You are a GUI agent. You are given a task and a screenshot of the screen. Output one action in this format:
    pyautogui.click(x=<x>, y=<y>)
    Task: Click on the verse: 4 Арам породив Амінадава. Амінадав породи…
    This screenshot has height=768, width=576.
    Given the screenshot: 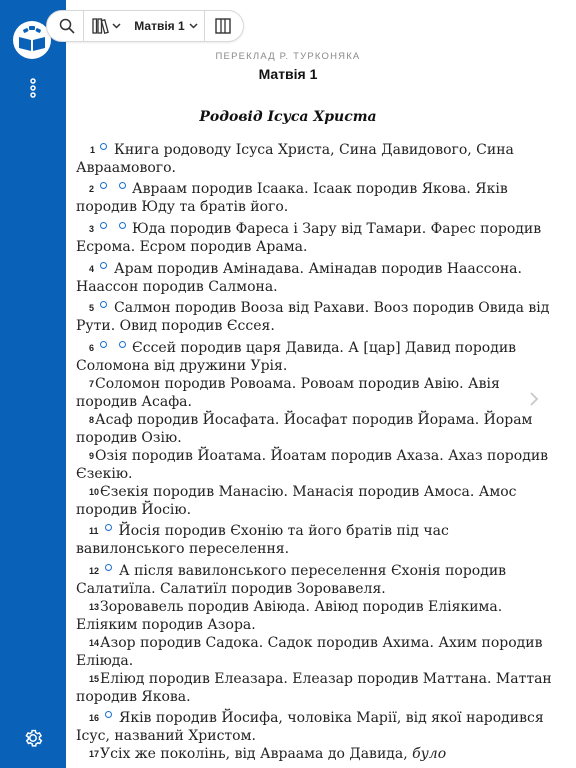 What is the action you would take?
    pyautogui.click(x=299, y=278)
    